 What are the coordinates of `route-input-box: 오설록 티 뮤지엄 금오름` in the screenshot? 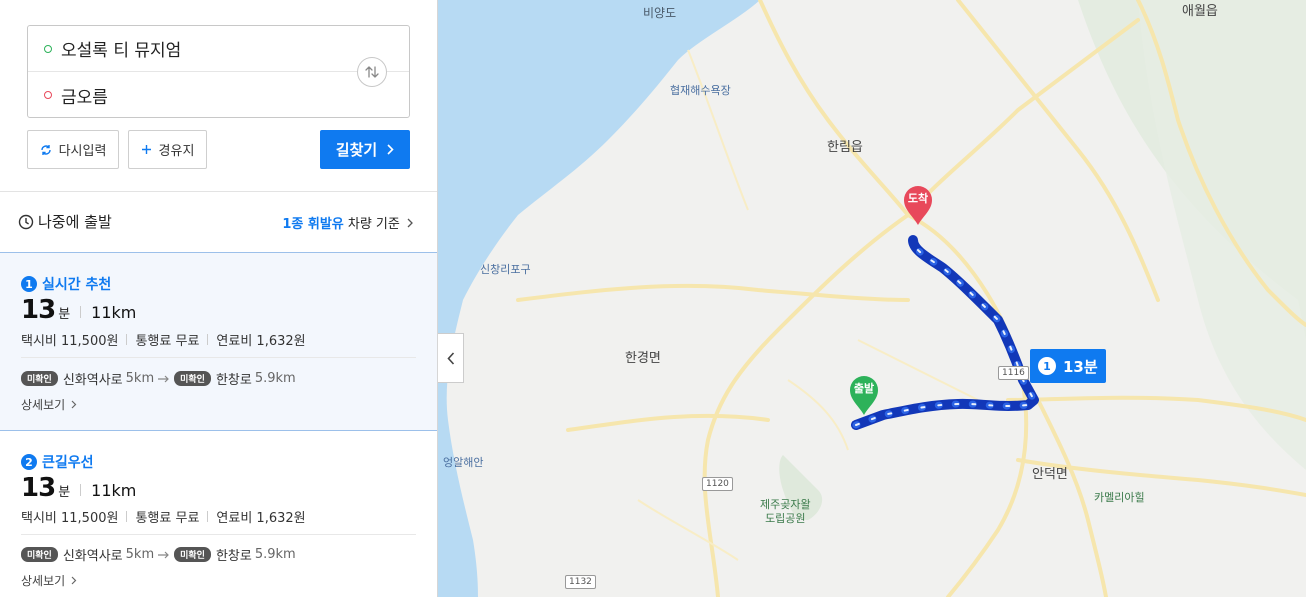 It's located at (218, 71).